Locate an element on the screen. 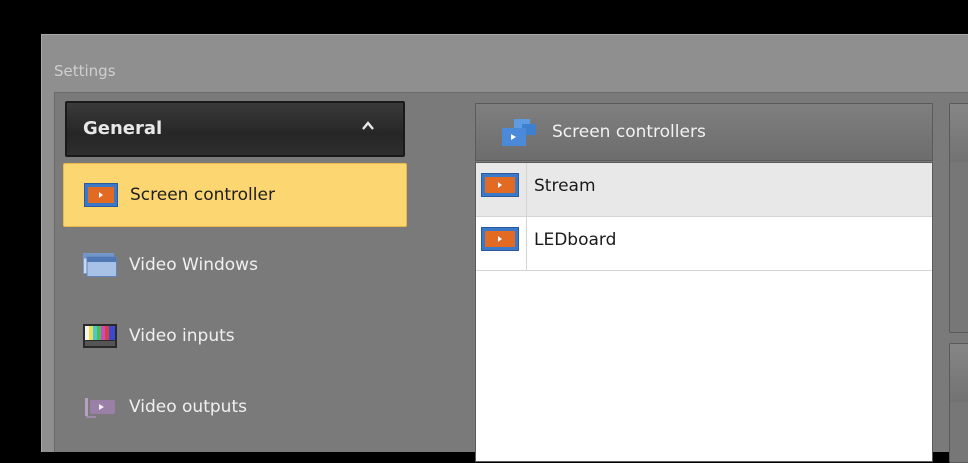  nav-item-screen-controller: Screen controller is located at coordinates (235, 195).